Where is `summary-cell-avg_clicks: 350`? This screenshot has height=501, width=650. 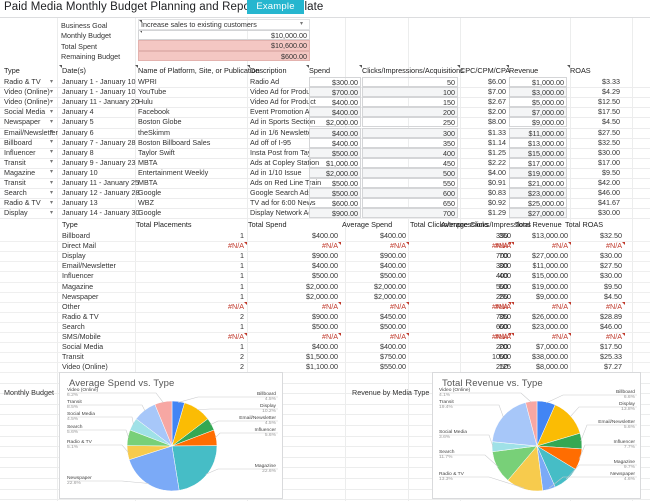
summary-cell-avg_clicks: 350 is located at coordinates (477, 317).